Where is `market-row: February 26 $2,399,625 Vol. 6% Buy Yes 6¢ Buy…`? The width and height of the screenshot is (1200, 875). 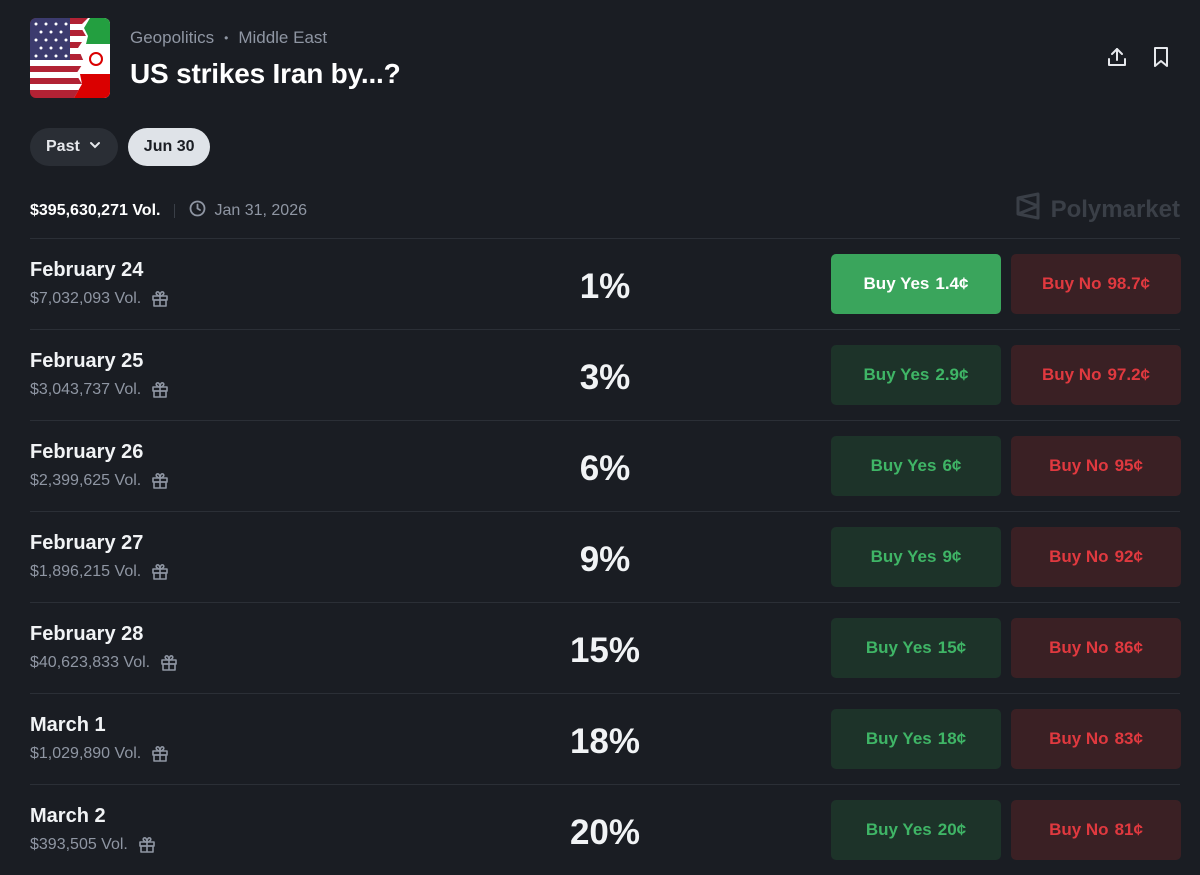 market-row: February 26 $2,399,625 Vol. 6% Buy Yes 6¢ Buy… is located at coordinates (605, 465).